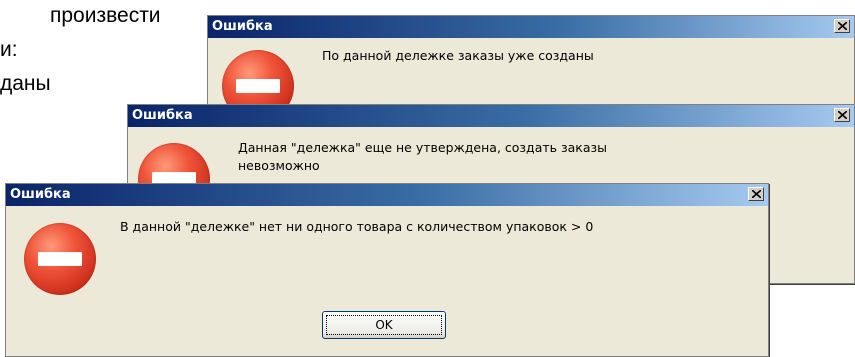 The image size is (855, 357). I want to click on error-message: По данной дележке заказы уже созданы, so click(458, 55).